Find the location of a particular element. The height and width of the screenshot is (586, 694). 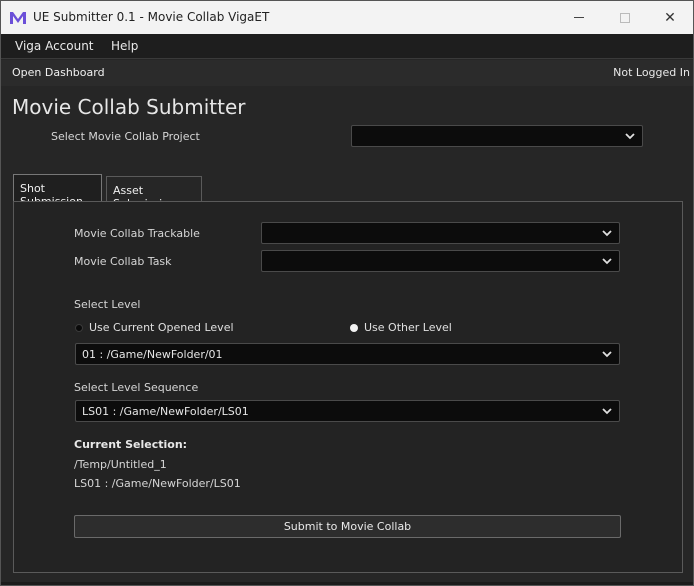

close-button: ✕ is located at coordinates (670, 17).